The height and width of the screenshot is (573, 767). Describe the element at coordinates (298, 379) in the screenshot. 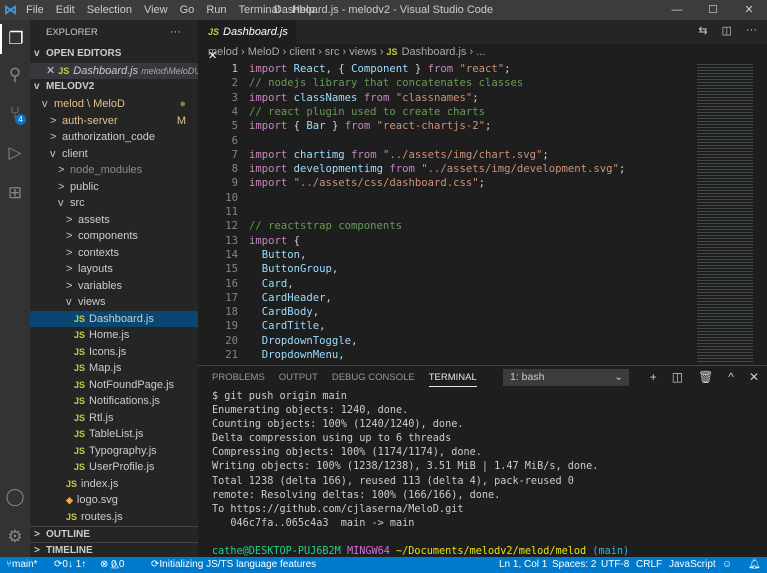

I see `tab-output: OUTPUT` at that location.